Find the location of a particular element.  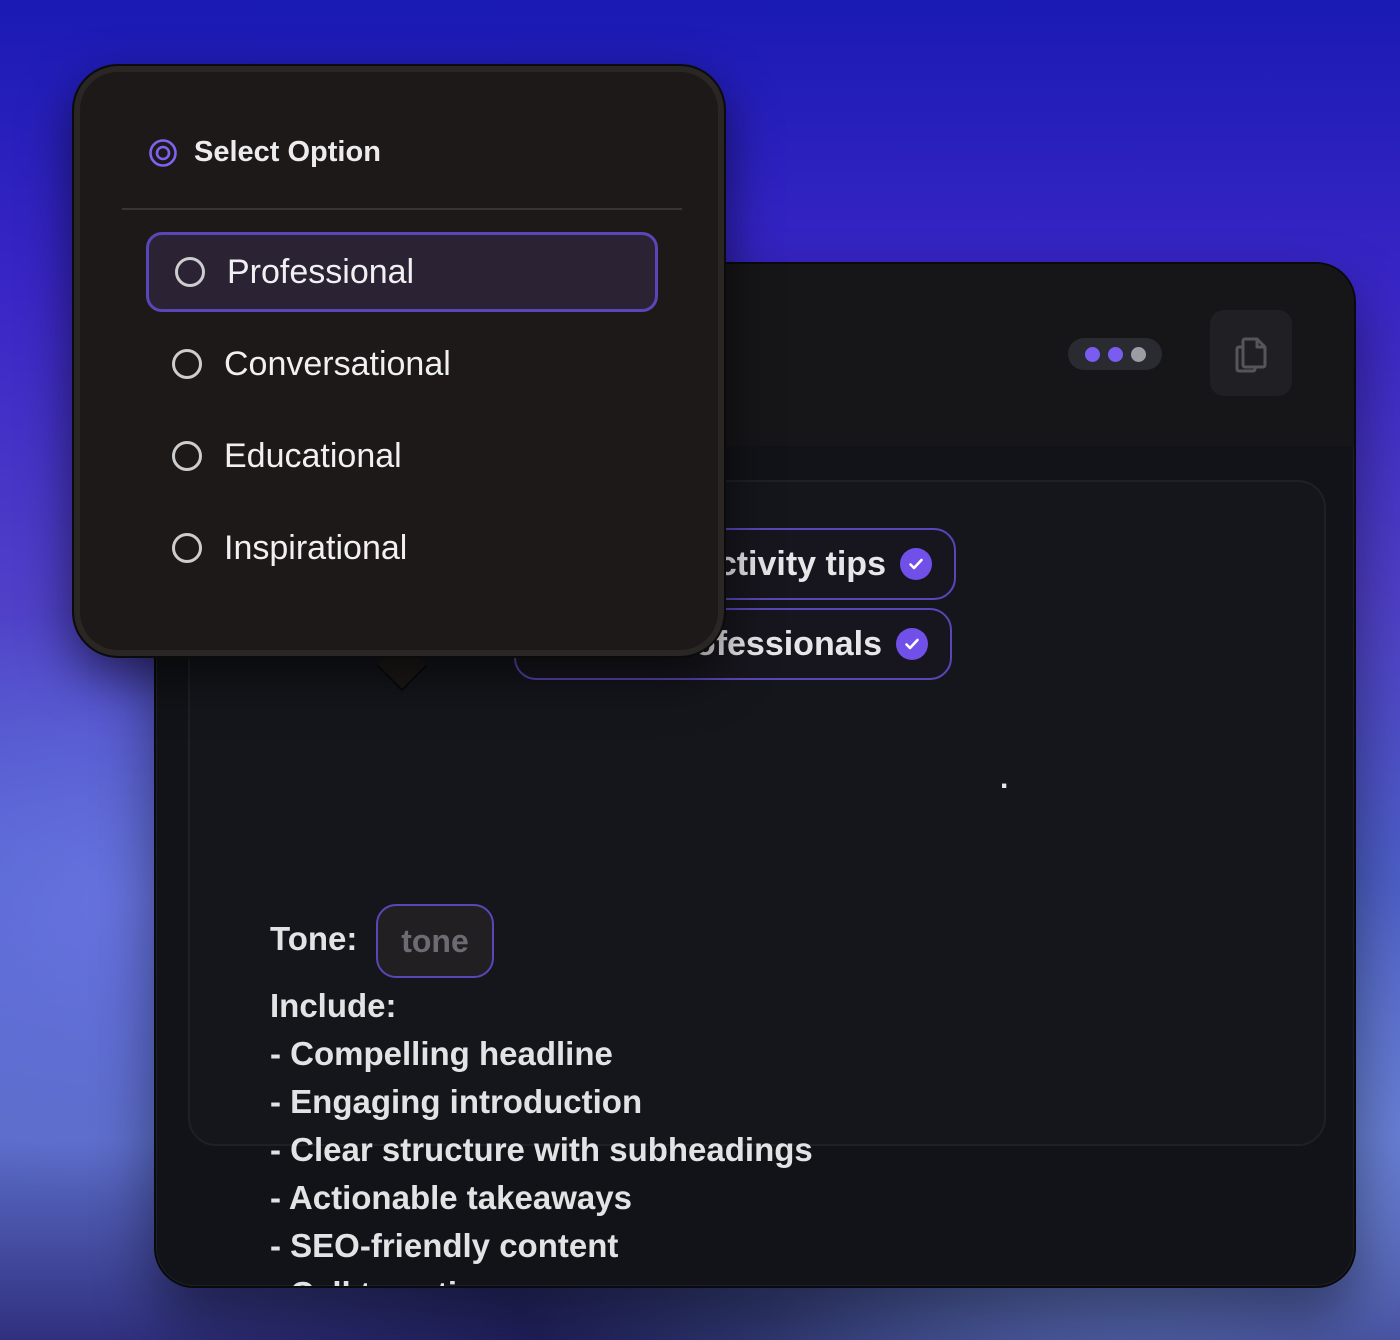

include-line: - Actionable takeaways is located at coordinates (451, 1197).